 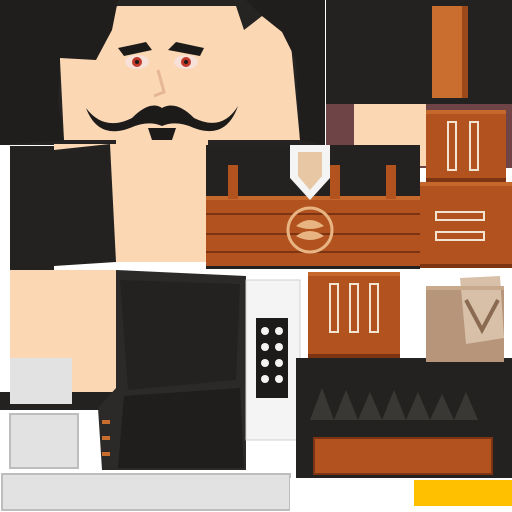 I want to click on hat-strap-shade, so click(x=465, y=52).